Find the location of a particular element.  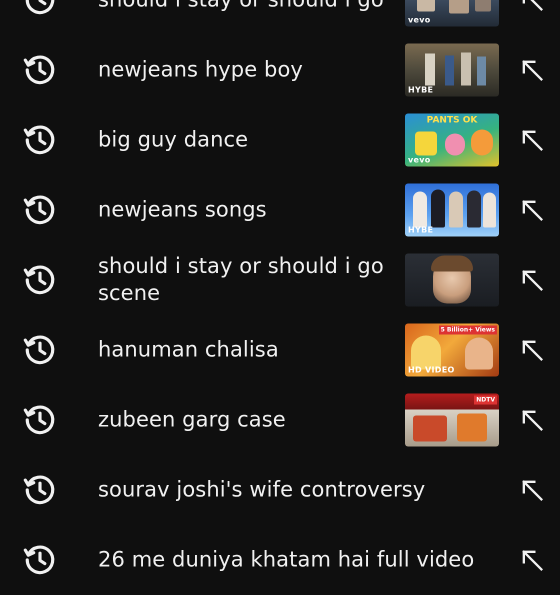

suggestion-text: 26 me duniya khatam hai full video is located at coordinates (286, 559).